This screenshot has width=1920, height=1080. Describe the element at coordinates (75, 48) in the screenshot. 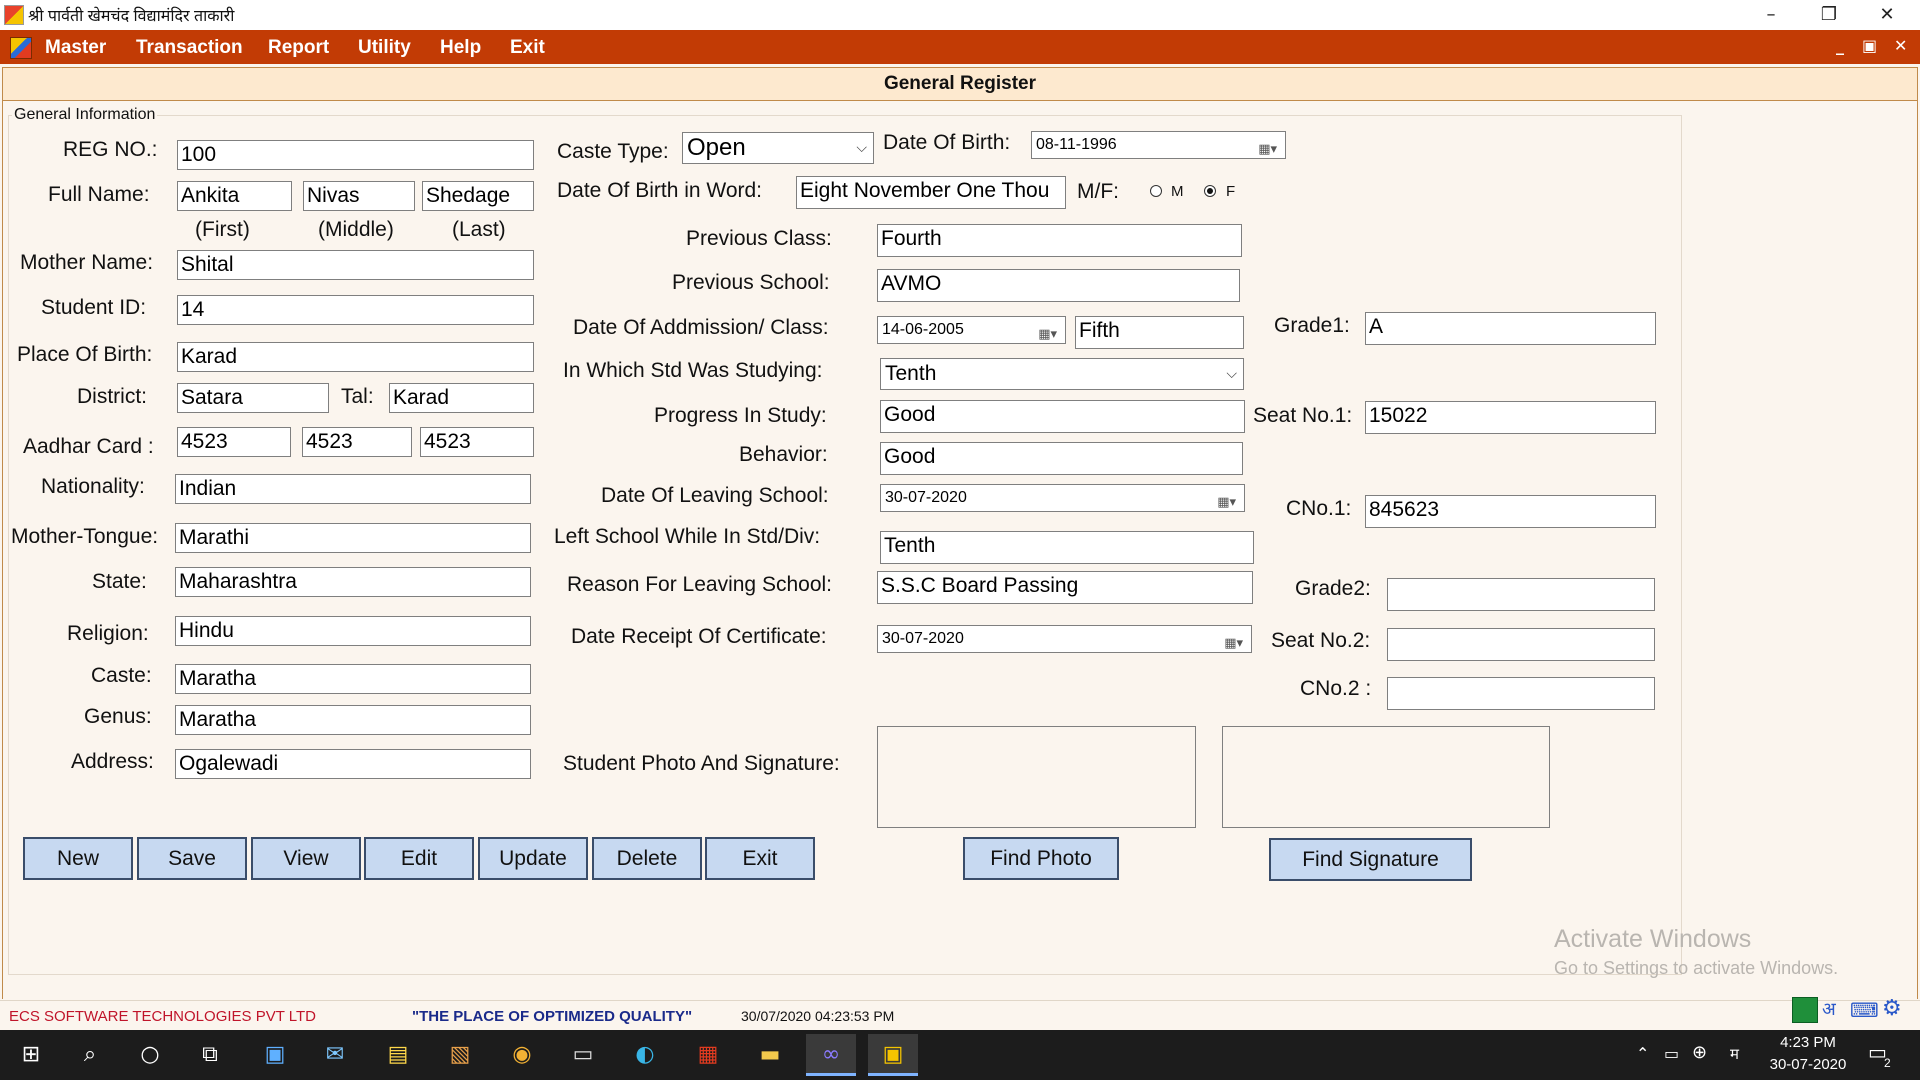

I see `menu-master: Master` at that location.